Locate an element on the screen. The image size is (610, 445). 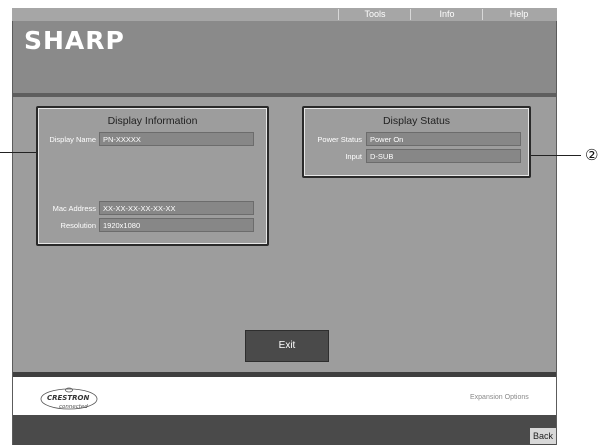
menu-tools: Tools is located at coordinates (374, 14).